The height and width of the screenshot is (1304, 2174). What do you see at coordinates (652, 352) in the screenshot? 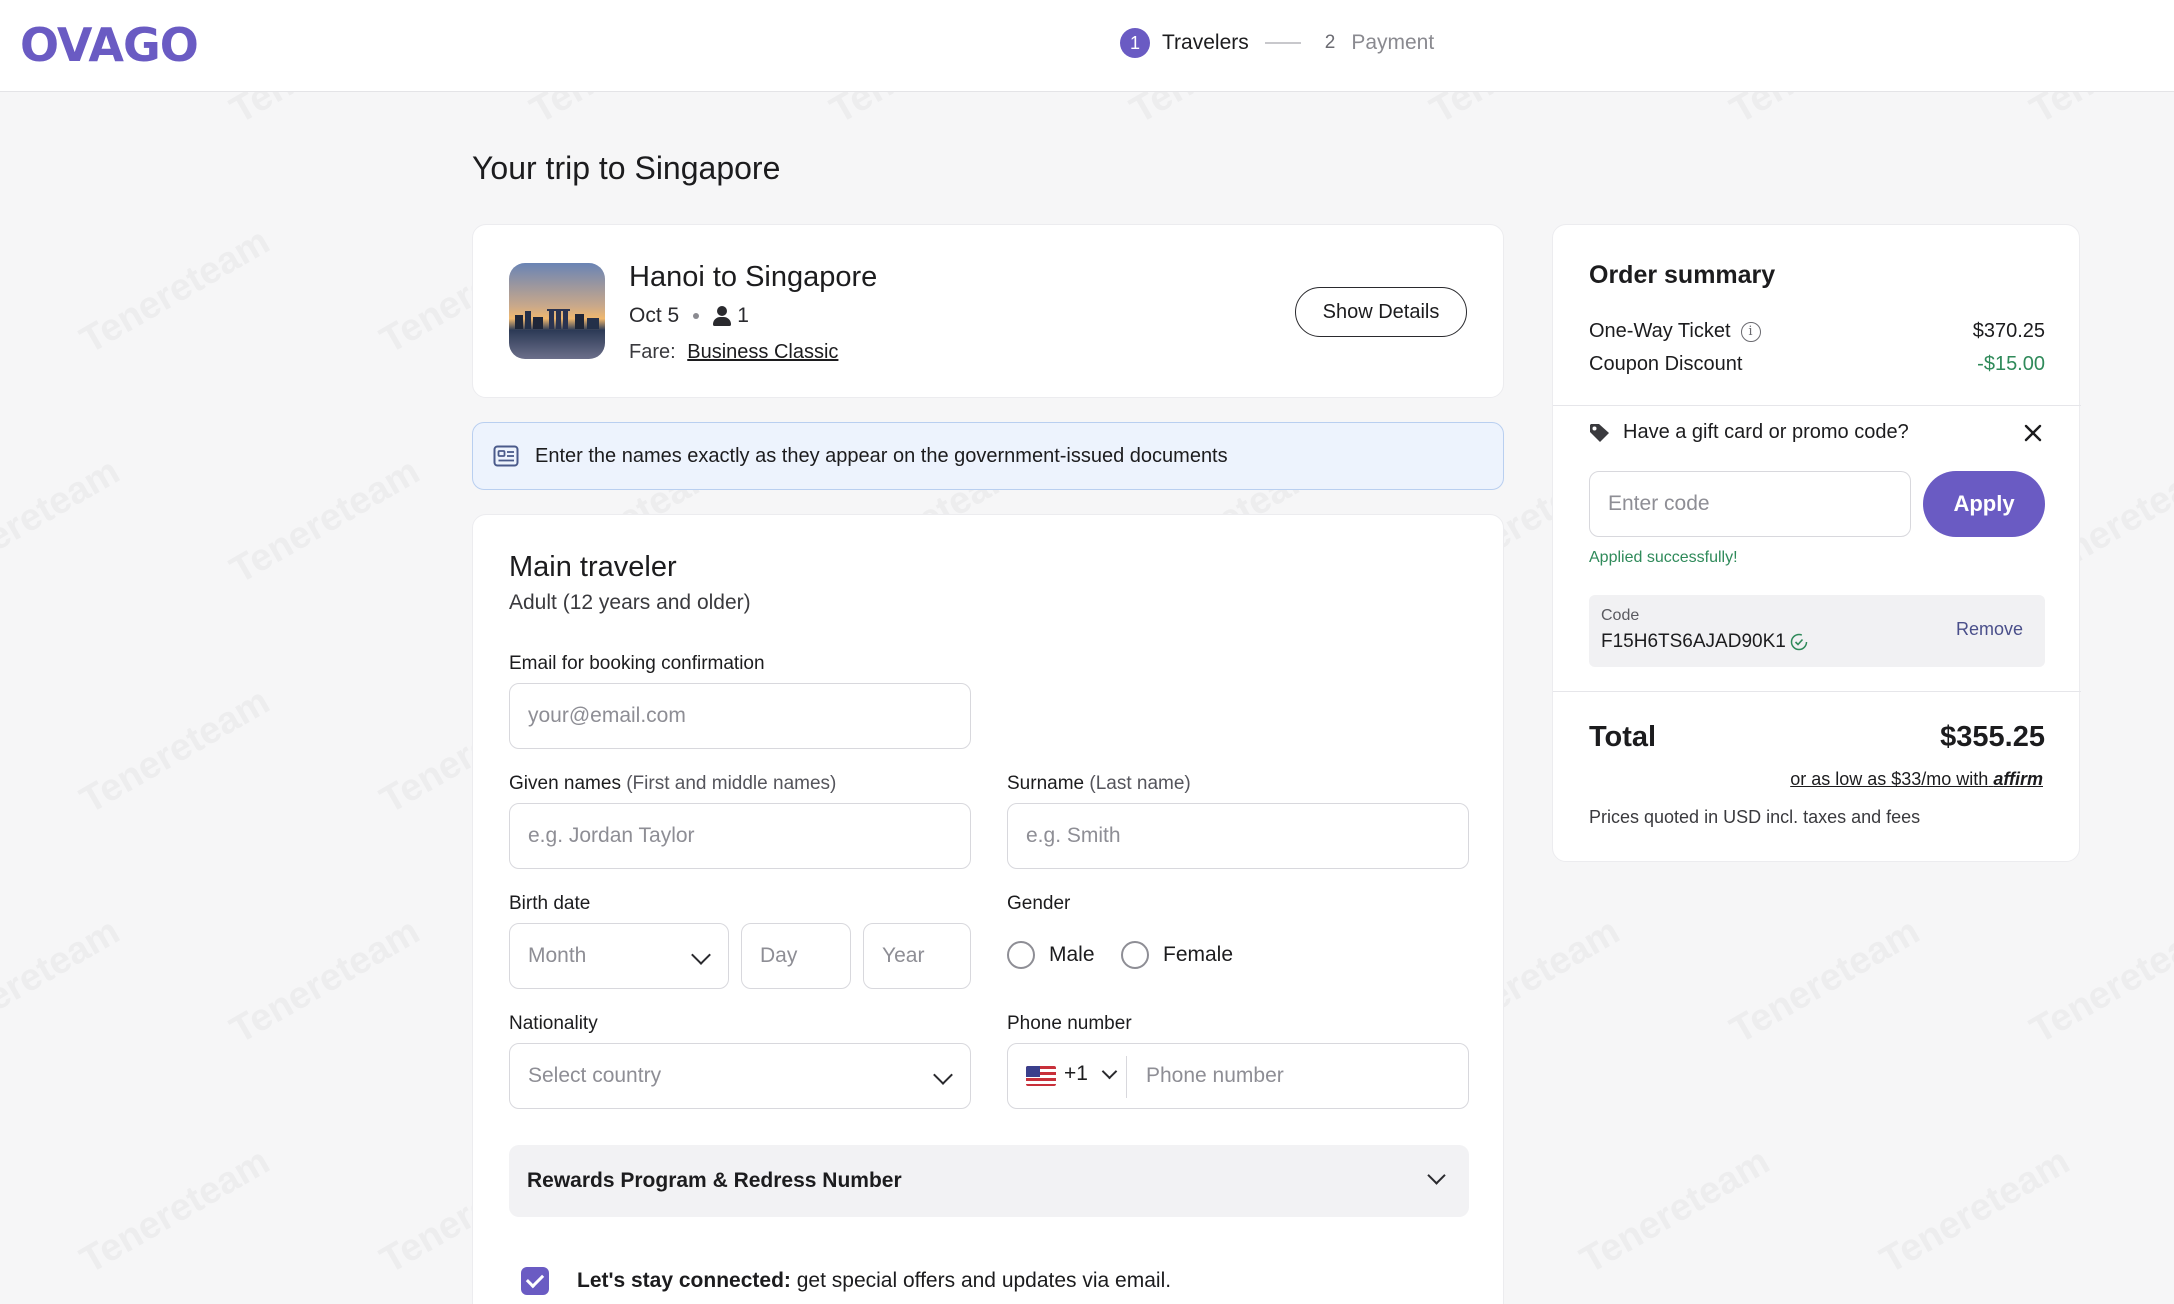
I see `fare-label: Fare:` at bounding box center [652, 352].